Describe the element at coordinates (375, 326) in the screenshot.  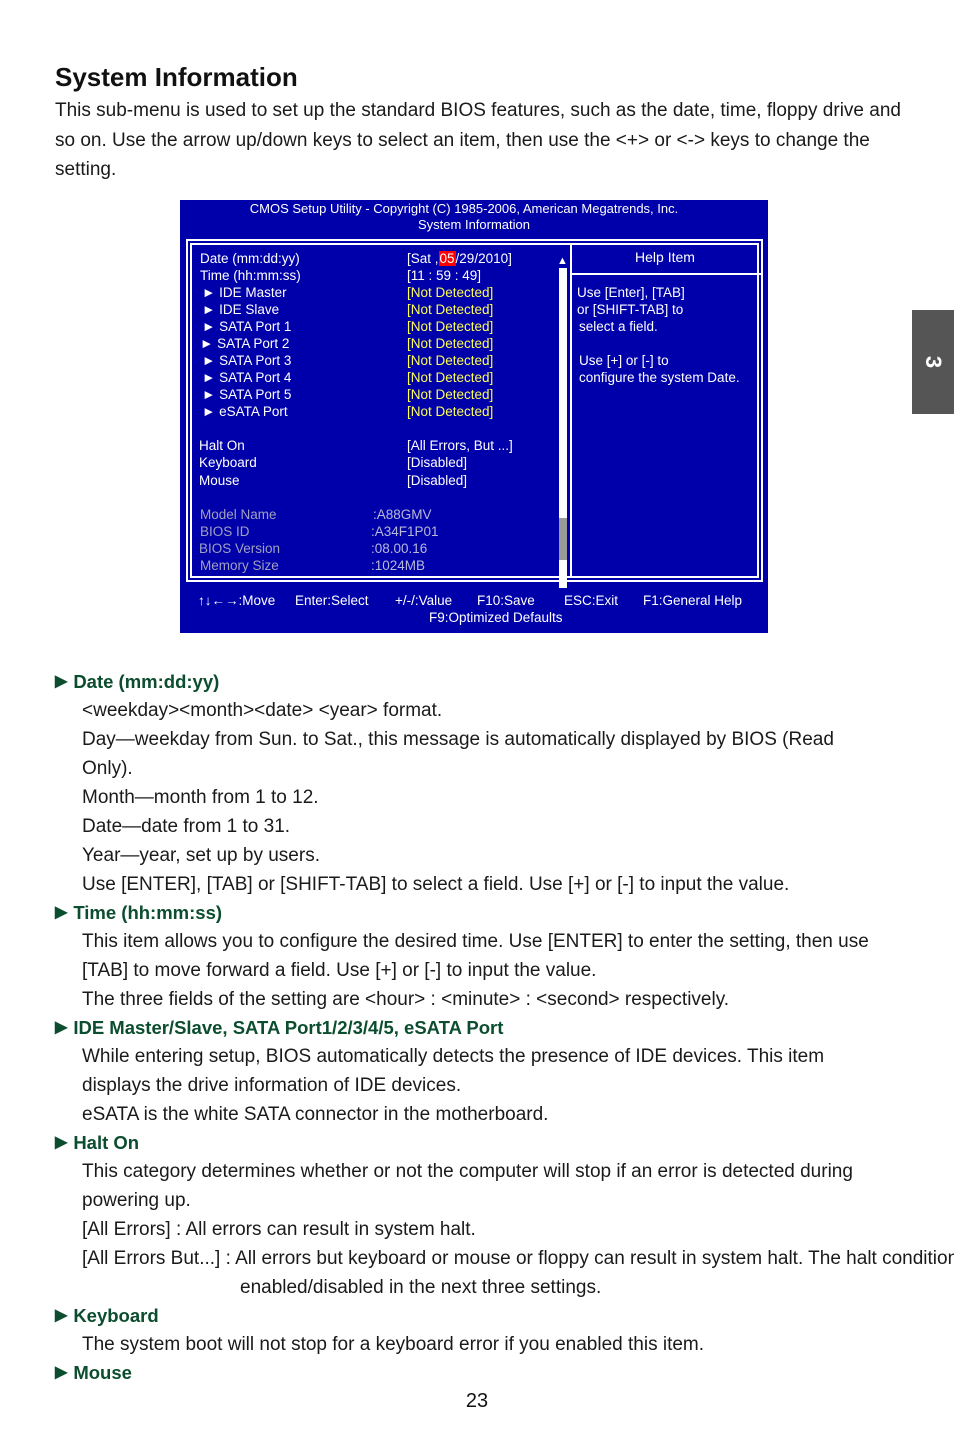
I see `bios-row-device: ► SATA Port 1 [Not Detected]` at that location.